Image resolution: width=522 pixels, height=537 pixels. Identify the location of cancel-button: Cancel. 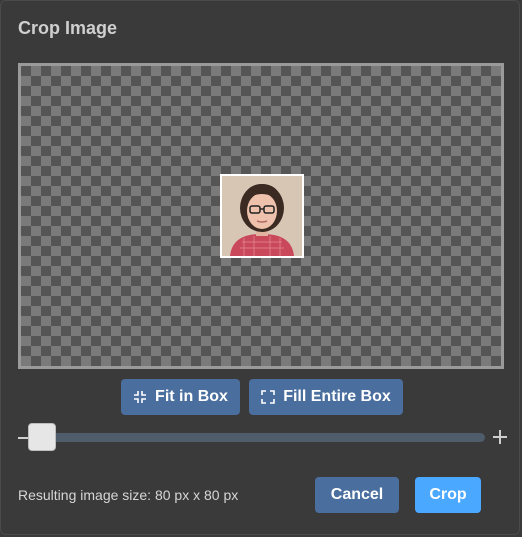
(357, 495).